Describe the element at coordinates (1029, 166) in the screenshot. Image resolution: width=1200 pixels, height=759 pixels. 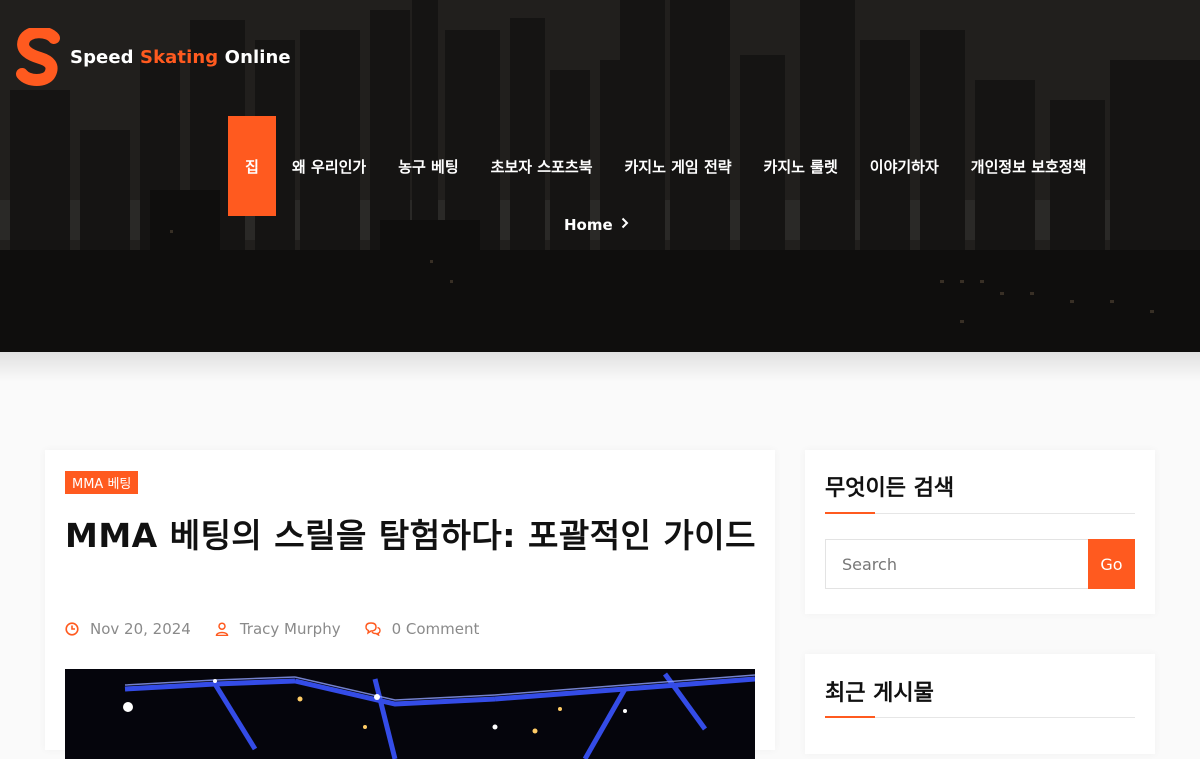
I see `nav-item-privacy-policy: 개인정보 보호정책` at that location.